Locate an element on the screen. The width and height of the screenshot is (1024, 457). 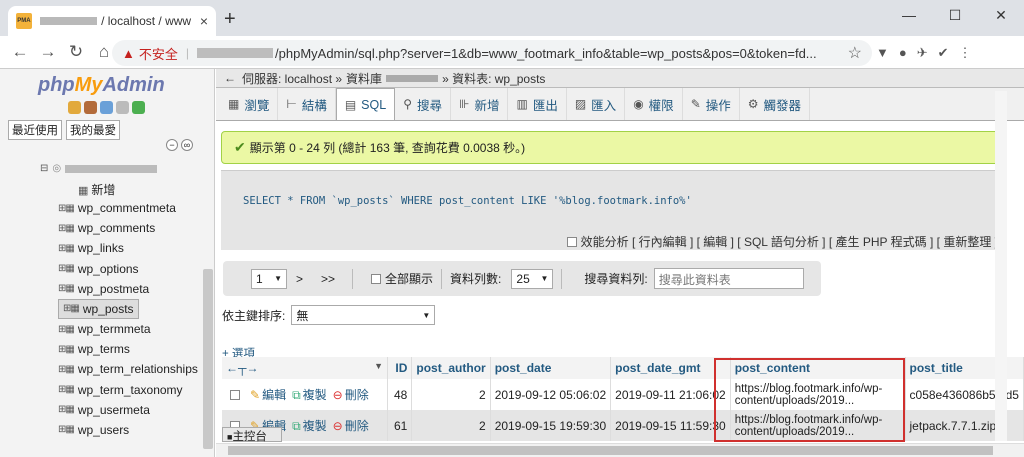
column-arrows-icon: ←┬→ is located at coordinates (242, 368).